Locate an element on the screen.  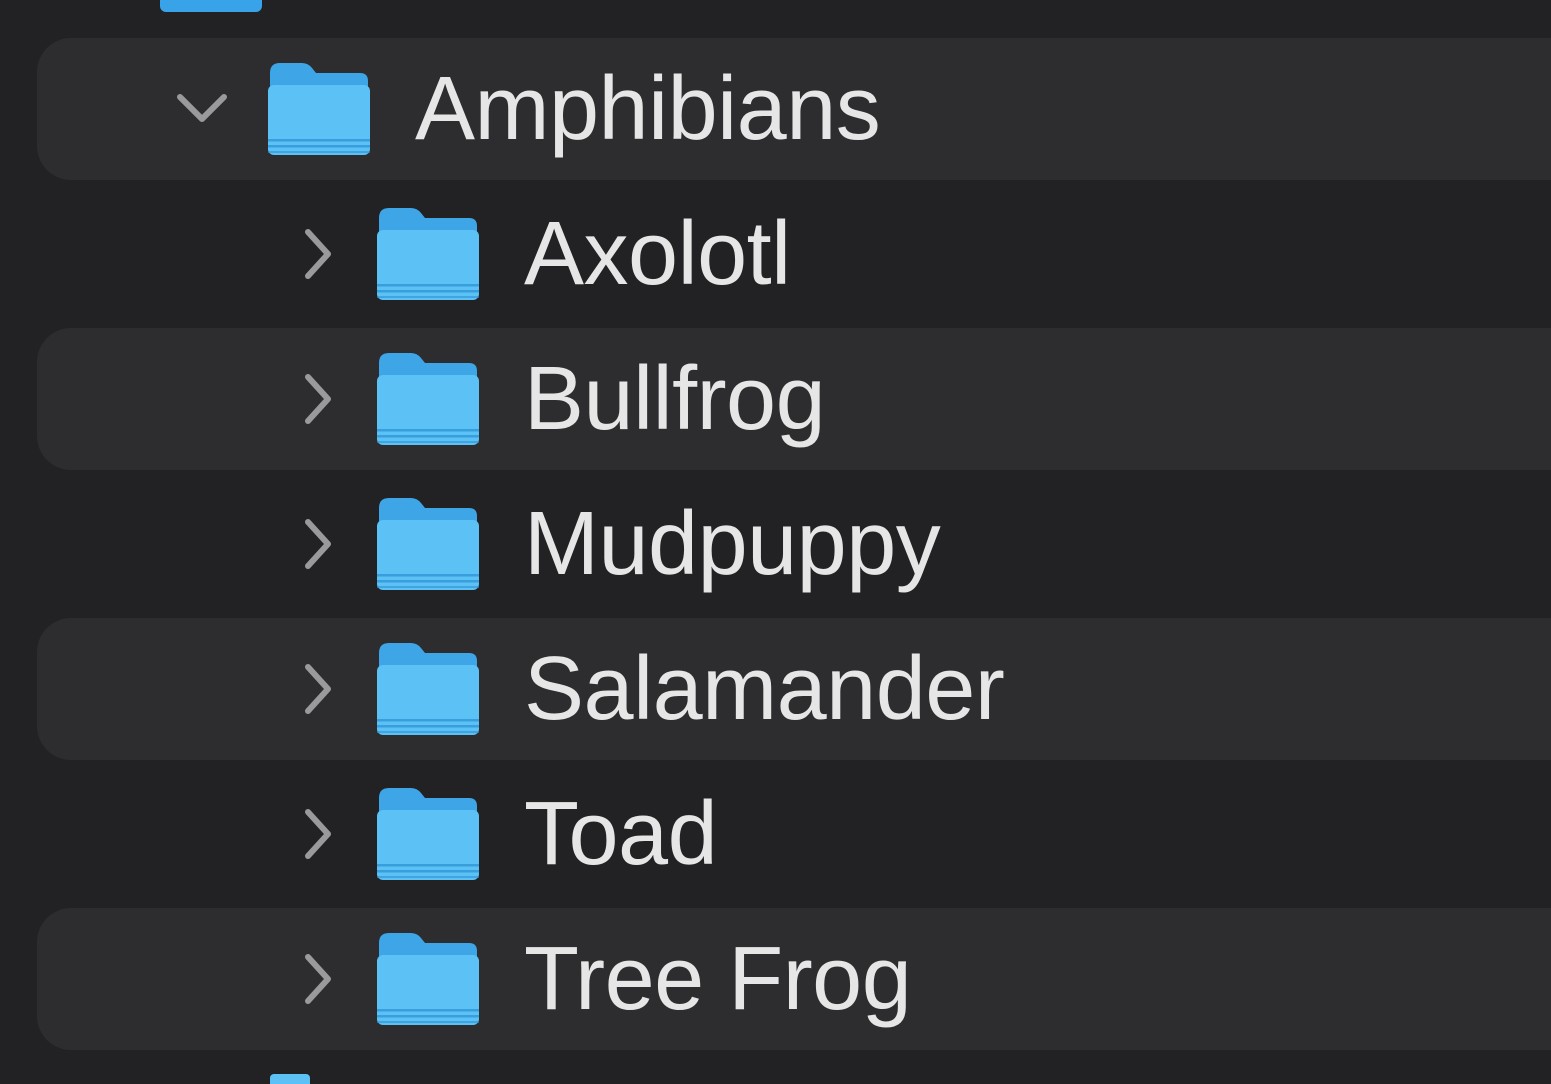
list-row-salamander: Salamander is located at coordinates (775, 689).